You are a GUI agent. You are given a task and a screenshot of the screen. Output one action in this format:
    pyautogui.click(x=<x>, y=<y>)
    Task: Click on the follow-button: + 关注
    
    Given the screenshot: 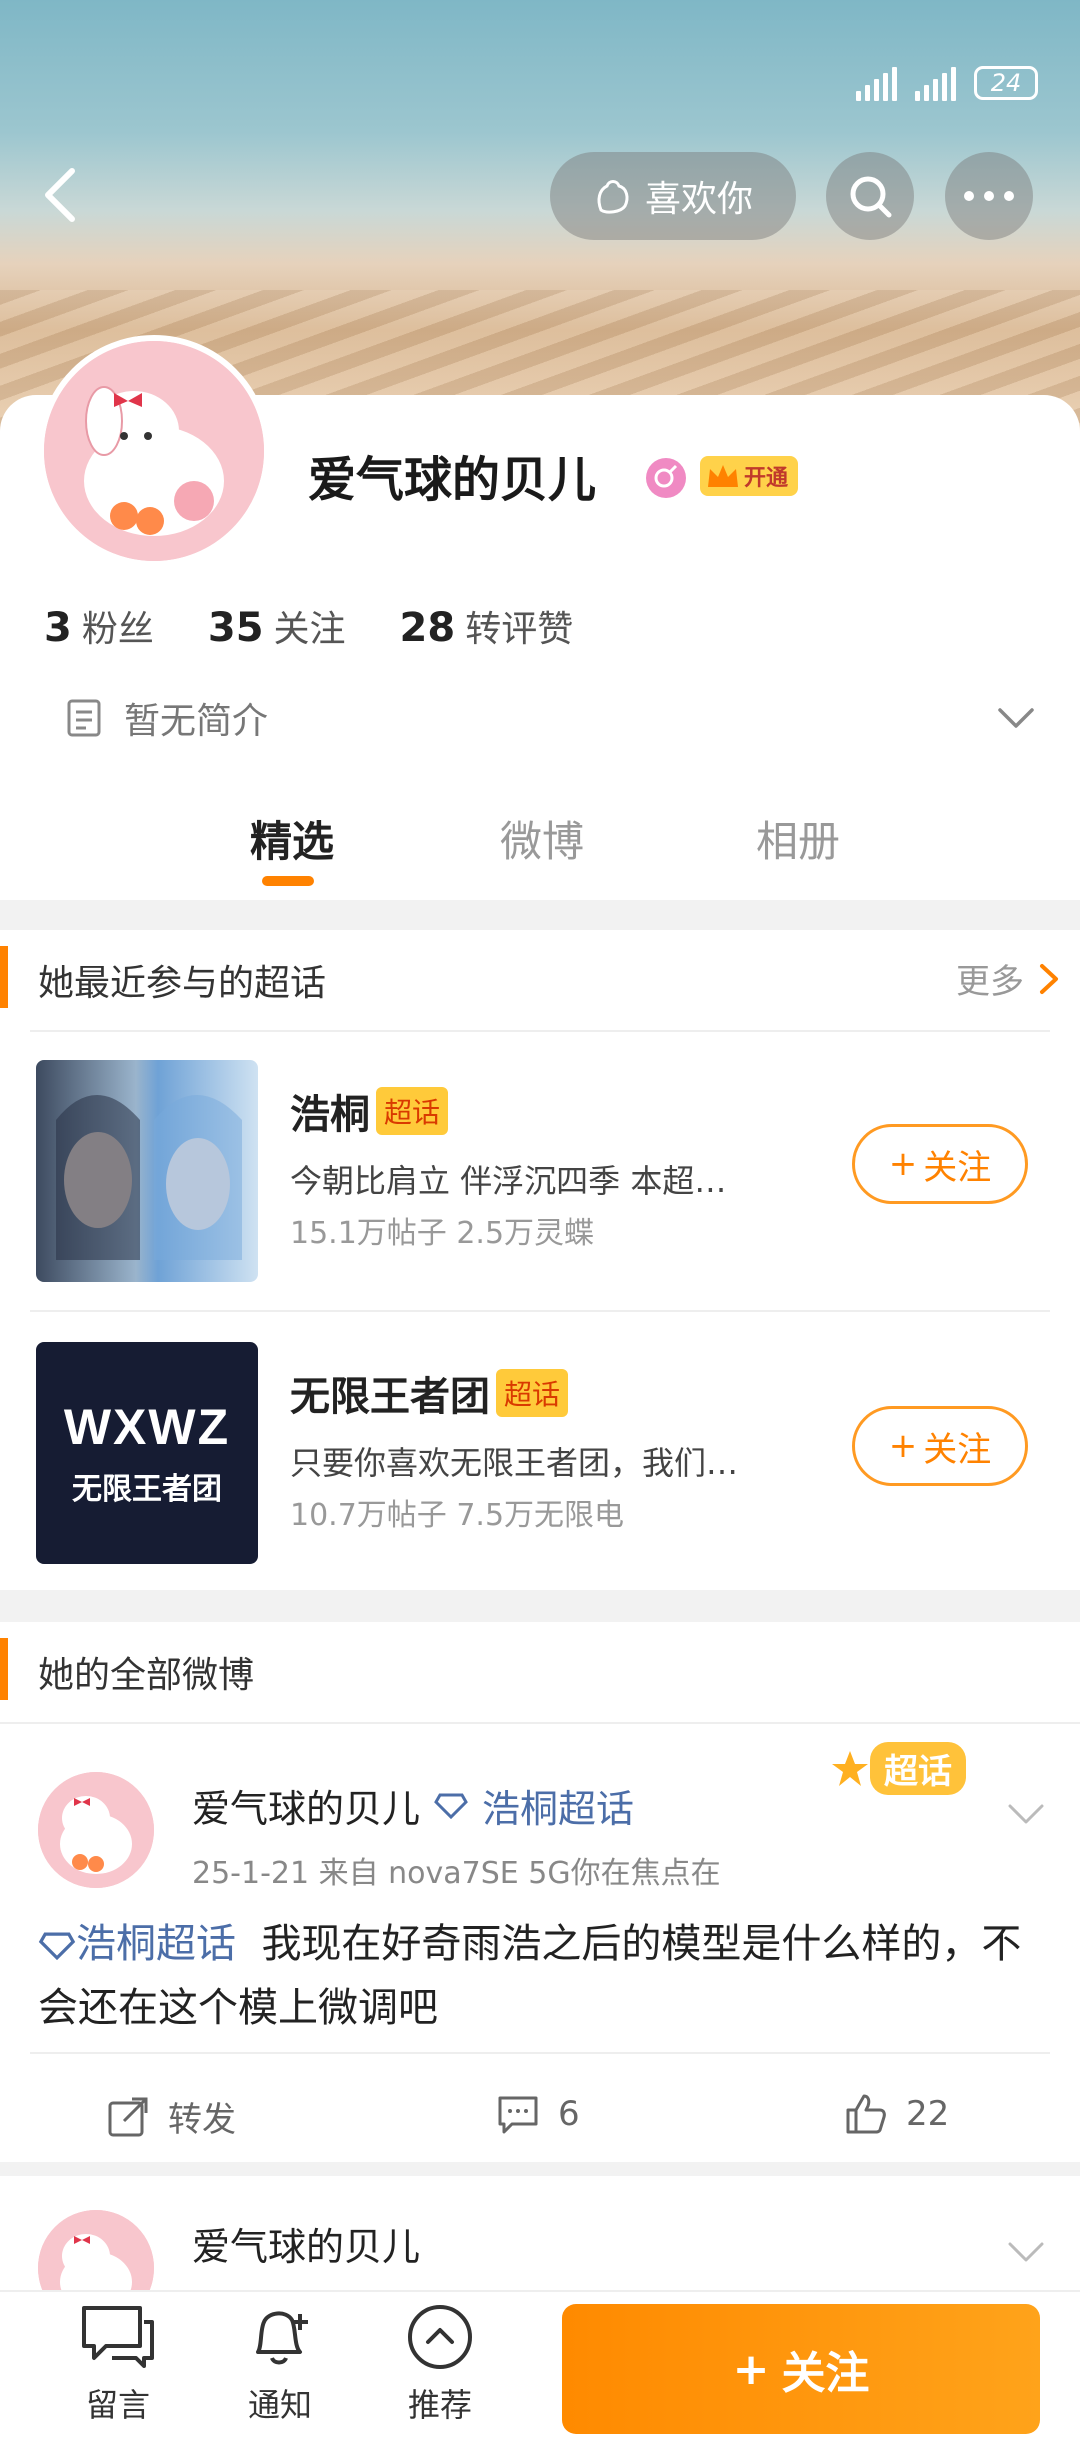 What is the action you would take?
    pyautogui.click(x=801, y=2369)
    